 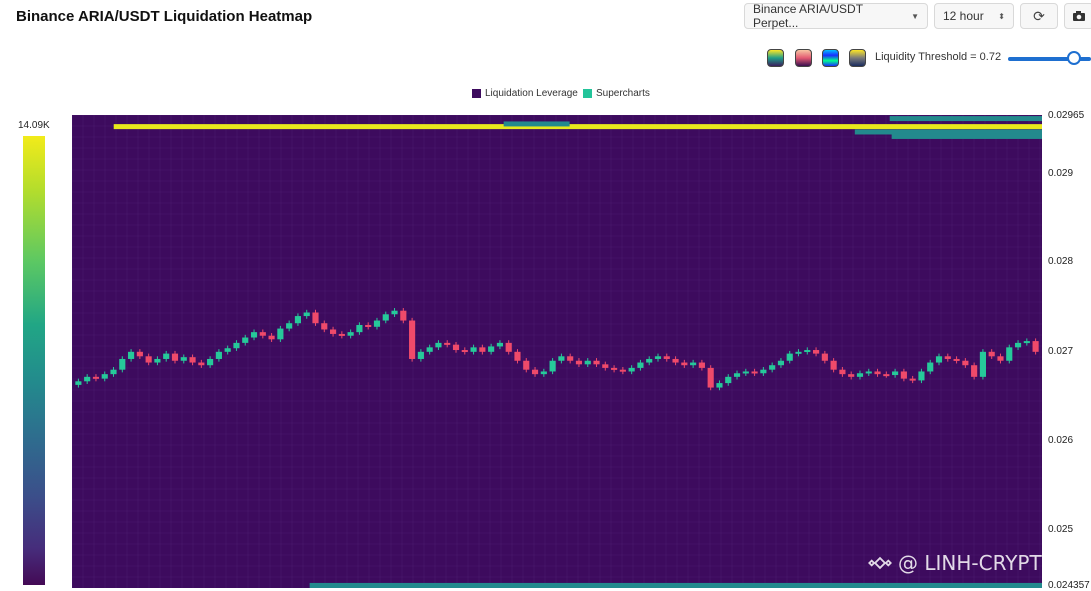 What do you see at coordinates (1061, 440) in the screenshot?
I see `price-tick-label: 0.026` at bounding box center [1061, 440].